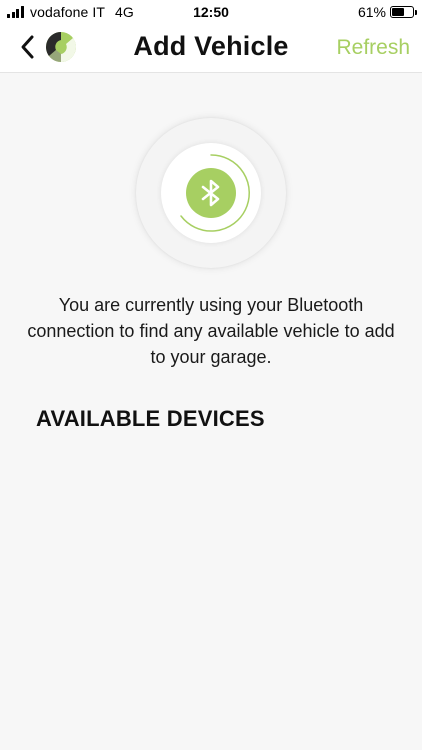 The height and width of the screenshot is (750, 422). I want to click on status-bar: vodafone IT 4G 12:50 61%, so click(211, 12).